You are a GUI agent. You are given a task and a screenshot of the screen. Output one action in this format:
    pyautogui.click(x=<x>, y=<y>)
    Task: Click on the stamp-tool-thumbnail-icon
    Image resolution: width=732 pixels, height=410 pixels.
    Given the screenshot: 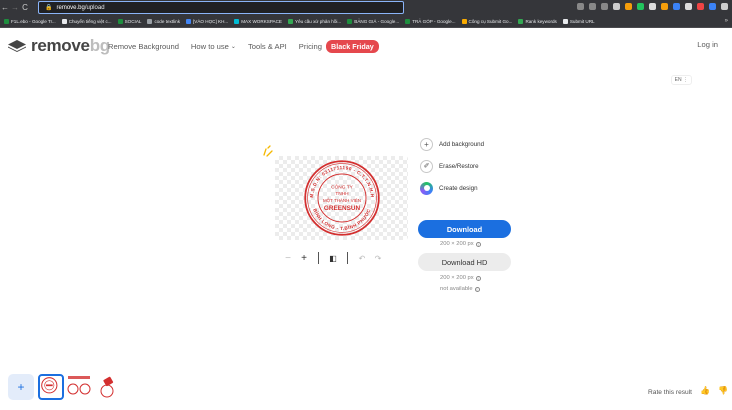 What is the action you would take?
    pyautogui.click(x=107, y=387)
    